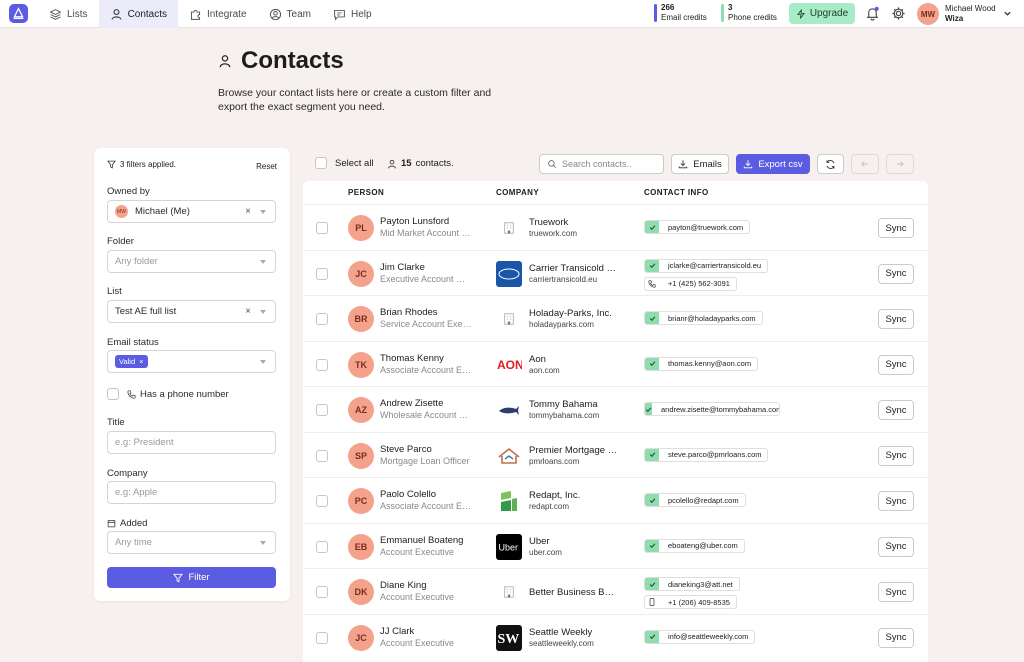 This screenshot has height=662, width=1024. Describe the element at coordinates (406, 163) in the screenshot. I see `contacts-count-number: 15` at that location.